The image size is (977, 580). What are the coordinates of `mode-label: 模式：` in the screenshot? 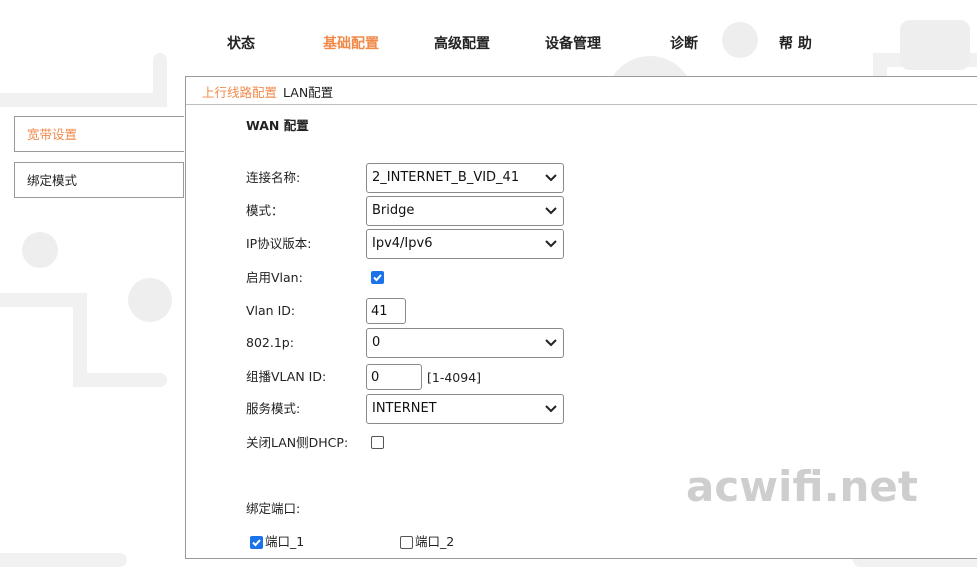 It's located at (265, 210).